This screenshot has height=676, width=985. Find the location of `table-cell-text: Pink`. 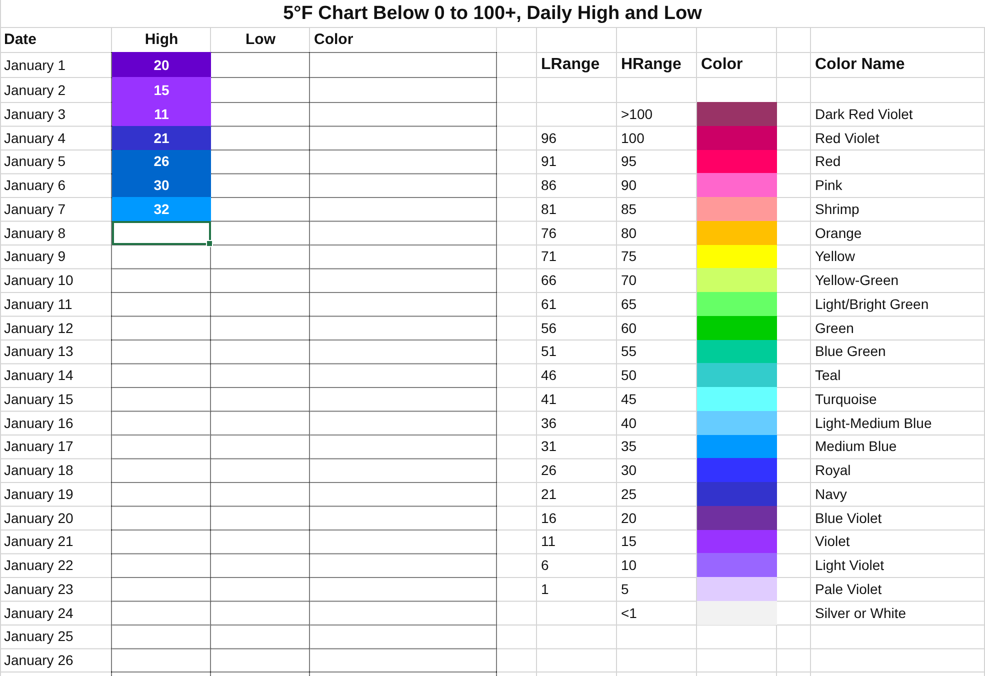

table-cell-text: Pink is located at coordinates (829, 186).